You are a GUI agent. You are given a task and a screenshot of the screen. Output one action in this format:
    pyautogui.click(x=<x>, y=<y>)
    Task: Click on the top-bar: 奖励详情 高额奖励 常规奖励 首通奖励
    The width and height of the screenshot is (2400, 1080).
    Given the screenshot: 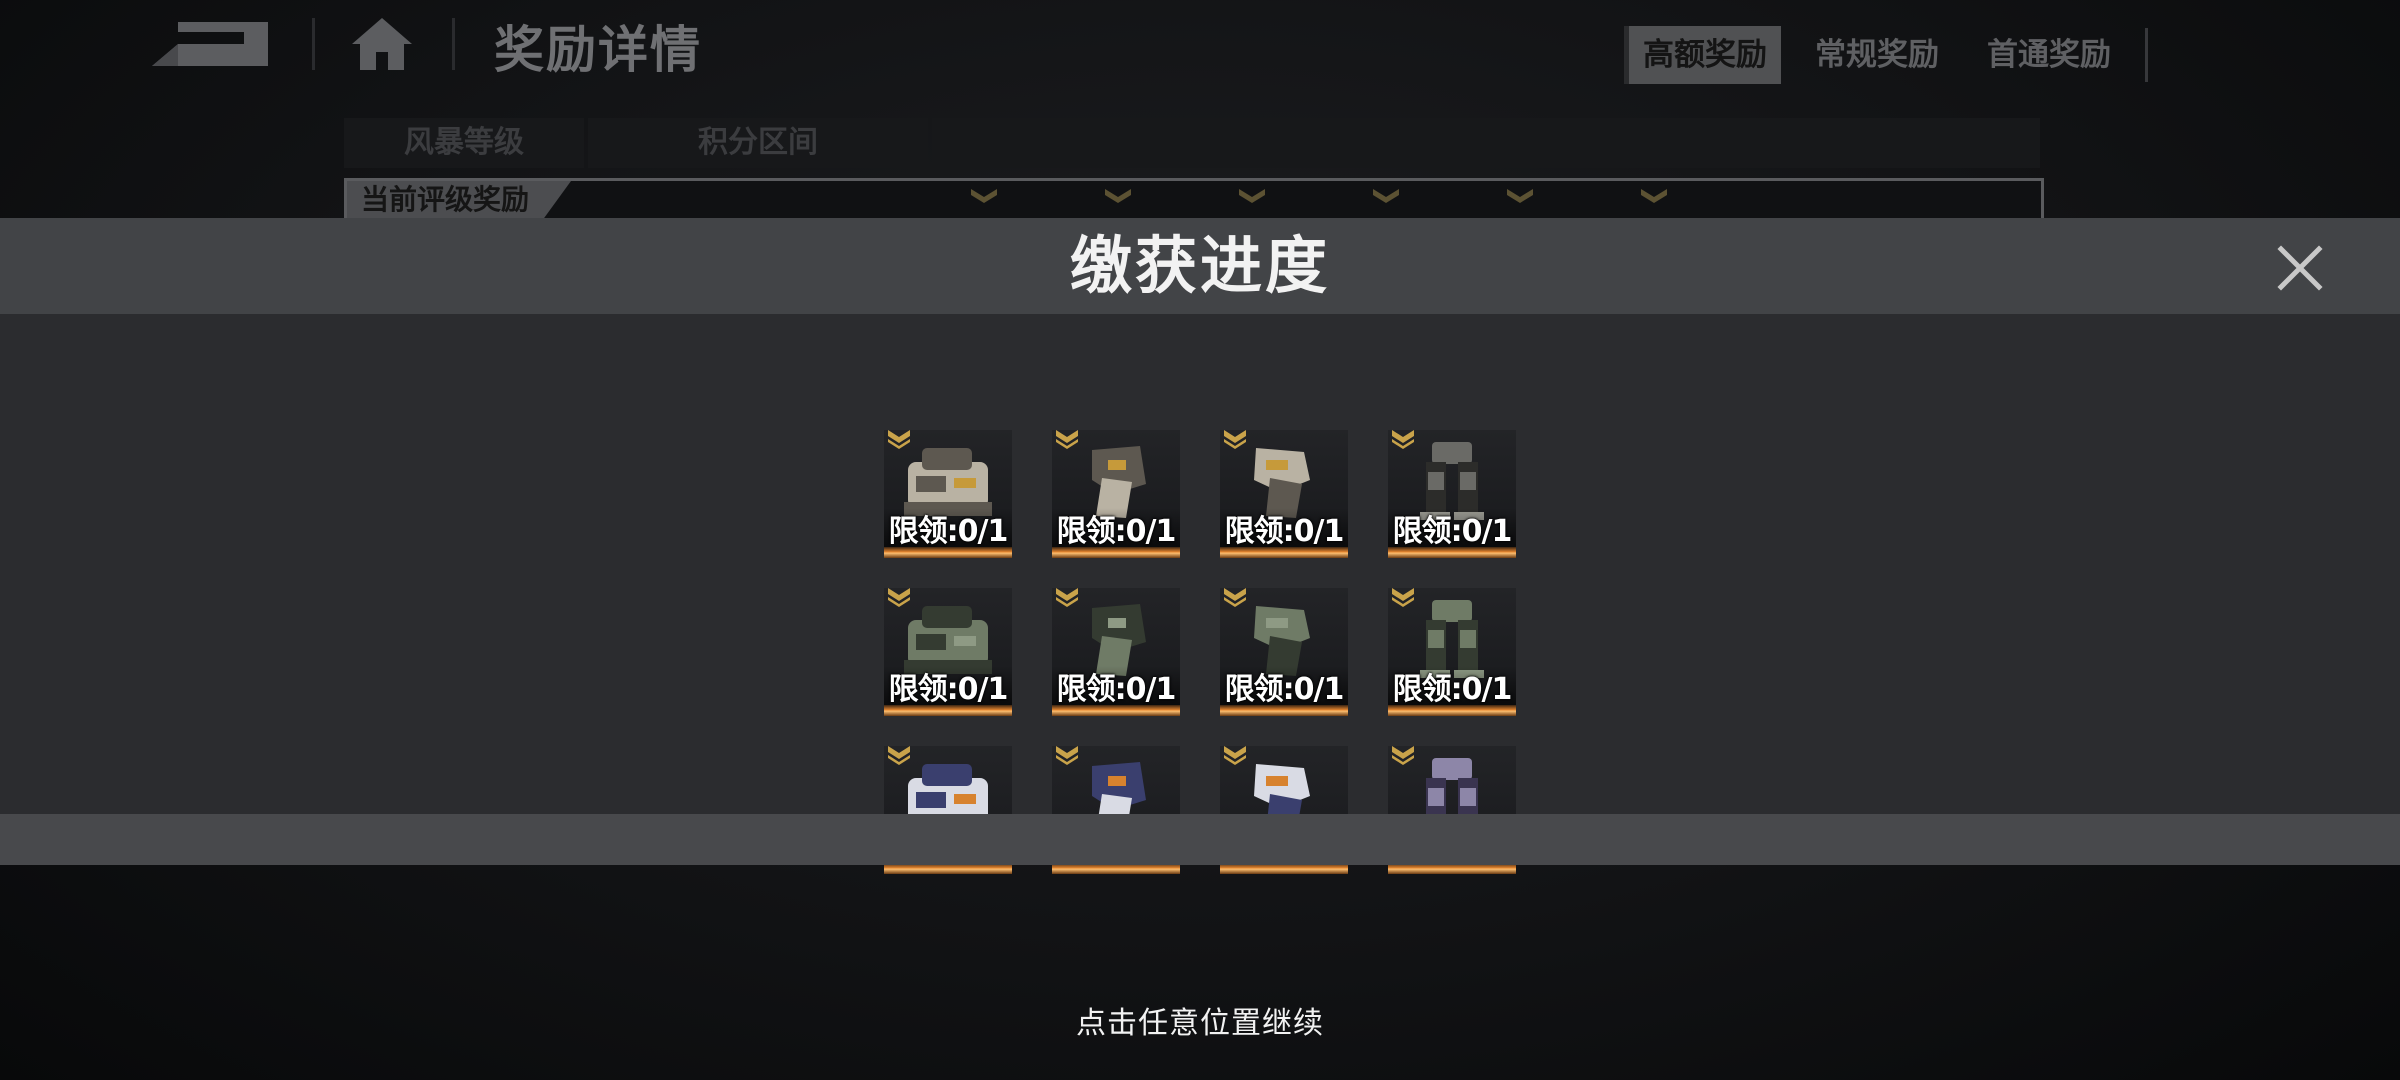 What is the action you would take?
    pyautogui.click(x=1200, y=50)
    